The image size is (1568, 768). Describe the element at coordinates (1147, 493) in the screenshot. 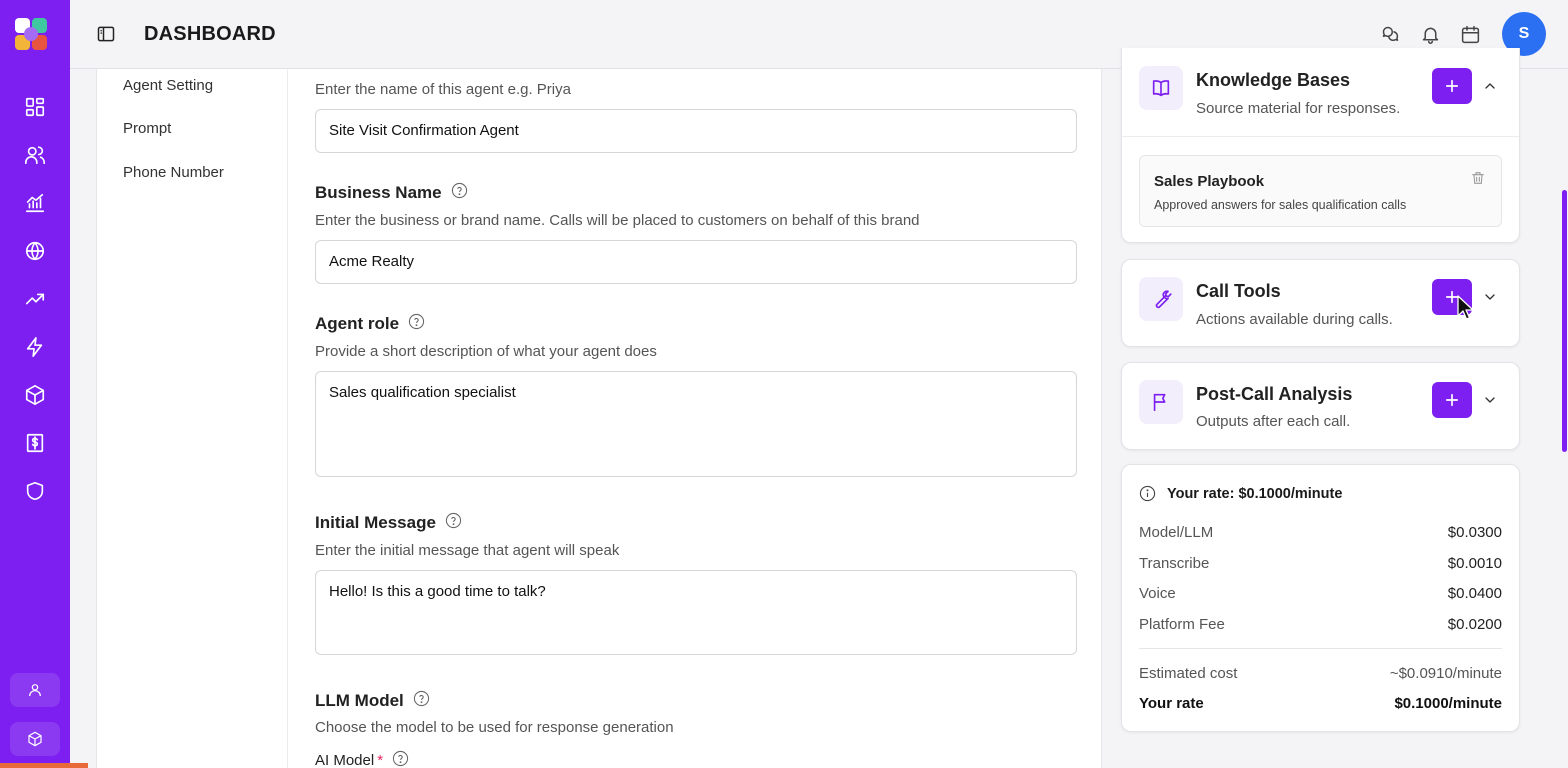

I see `info-icon` at that location.